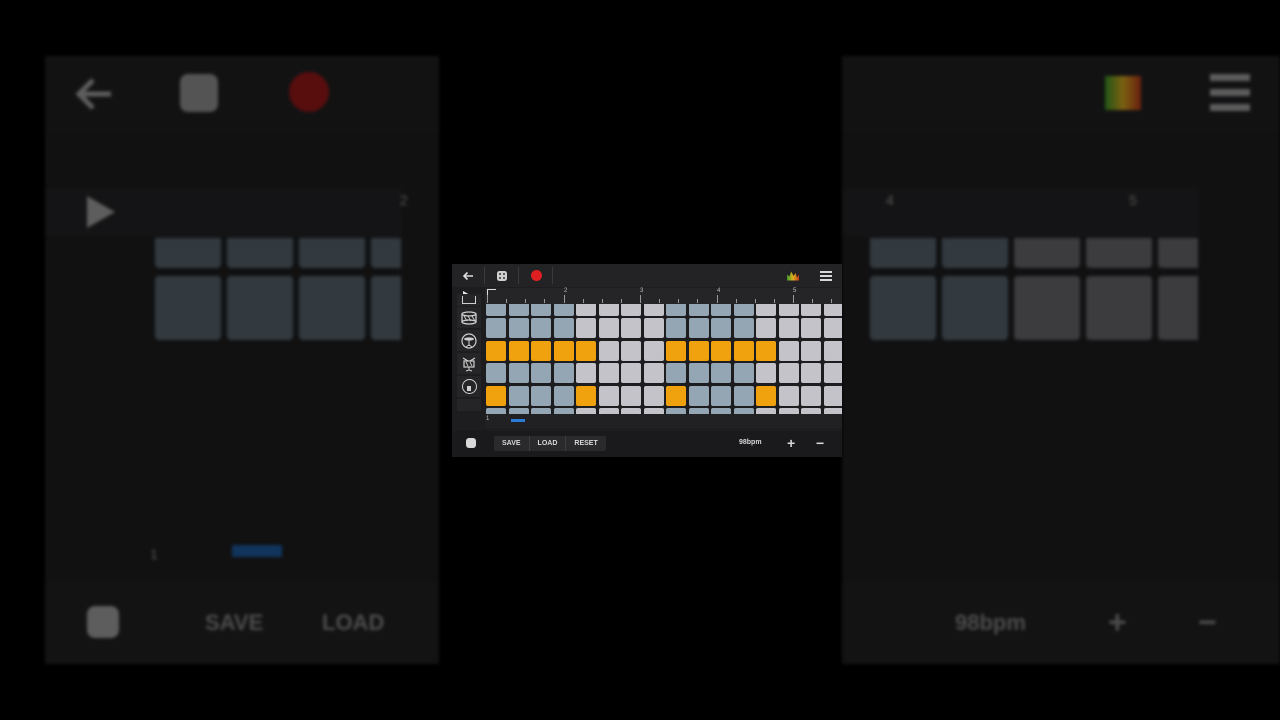 The image size is (1280, 720). What do you see at coordinates (502, 275) in the screenshot?
I see `randomize-button` at bounding box center [502, 275].